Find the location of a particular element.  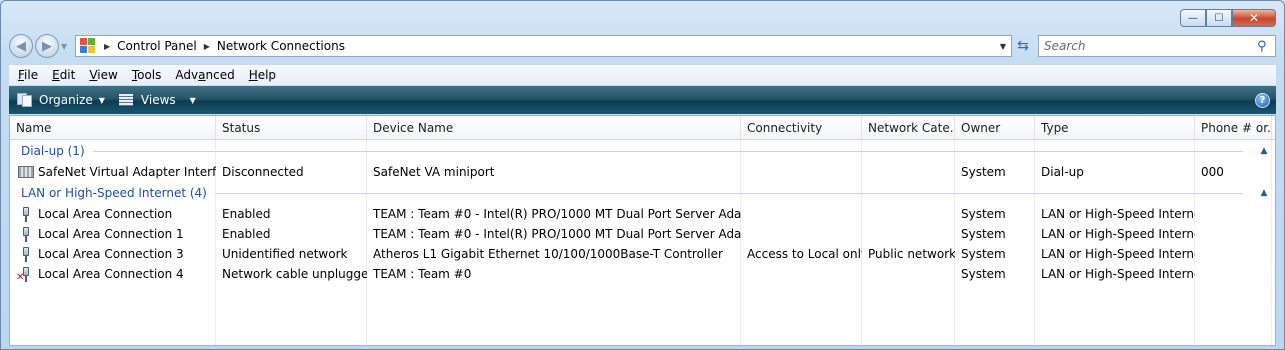

control-panel-icon is located at coordinates (88, 46).